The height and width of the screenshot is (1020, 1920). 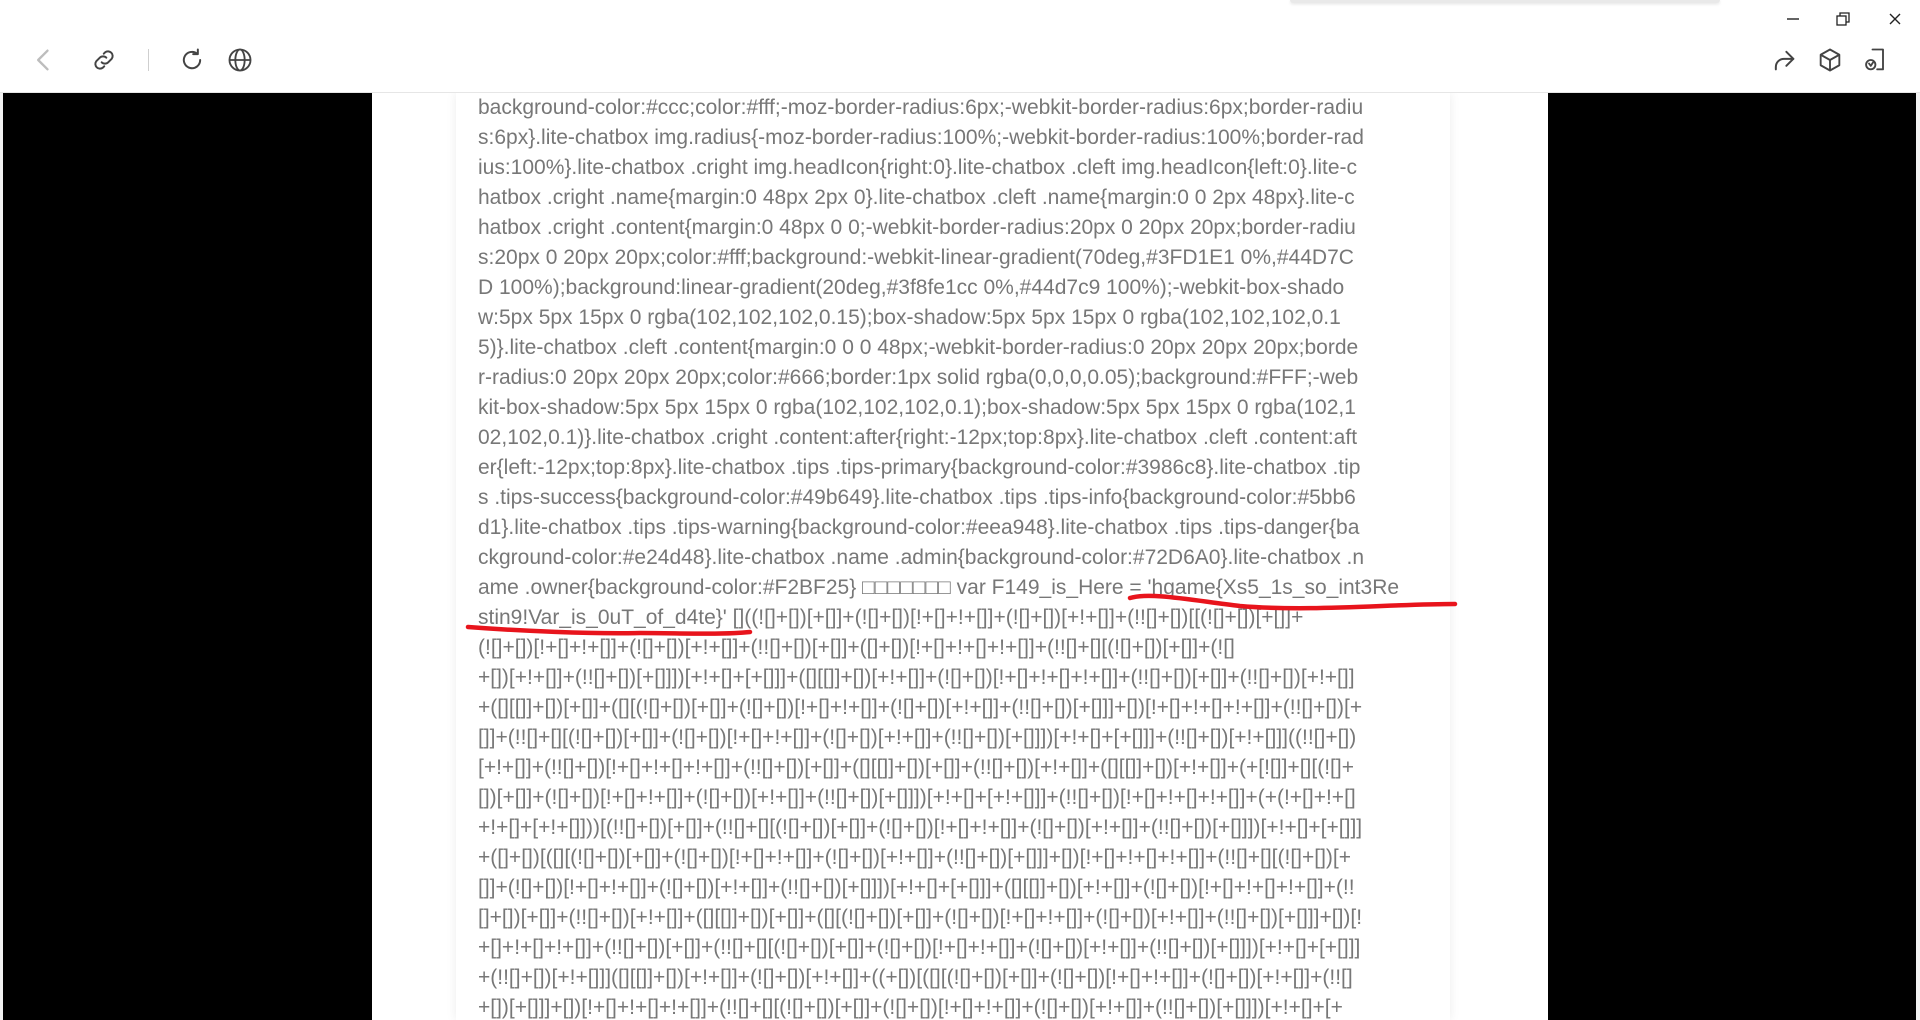 What do you see at coordinates (1918, 556) in the screenshot?
I see `viewport-right-edge` at bounding box center [1918, 556].